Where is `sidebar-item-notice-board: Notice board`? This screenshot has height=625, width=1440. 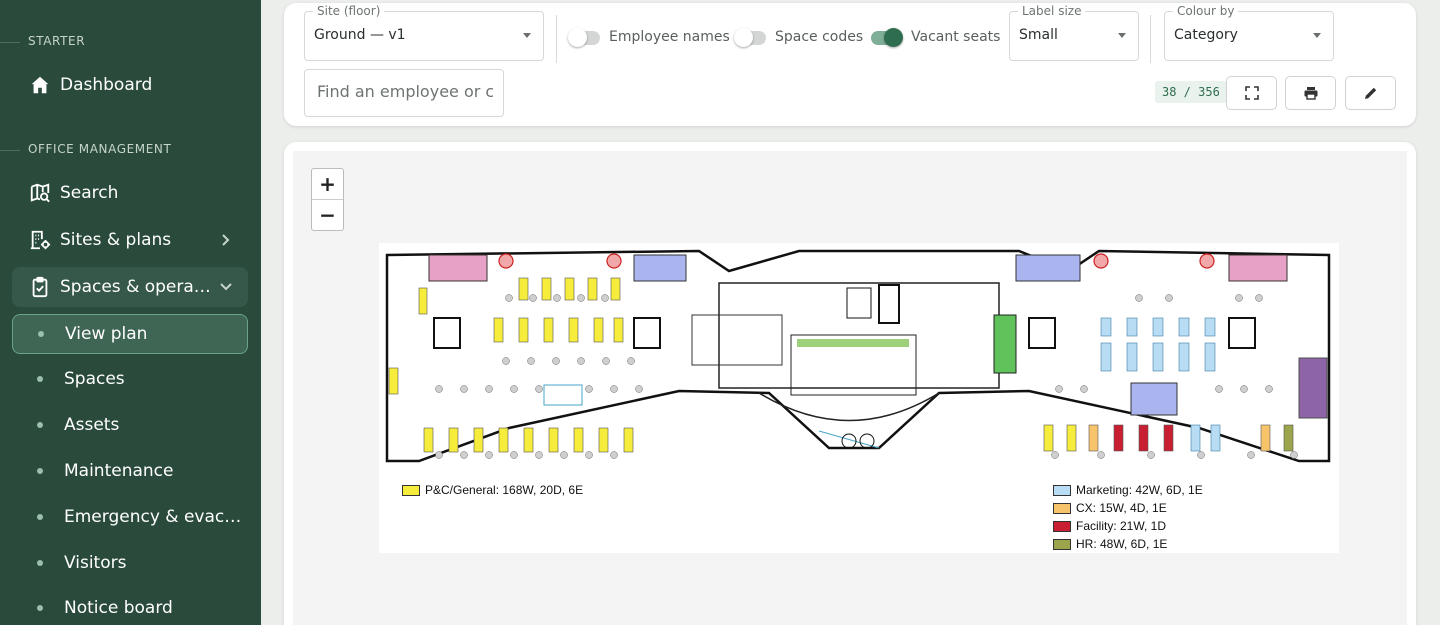
sidebar-item-notice-board: Notice board is located at coordinates (130, 606).